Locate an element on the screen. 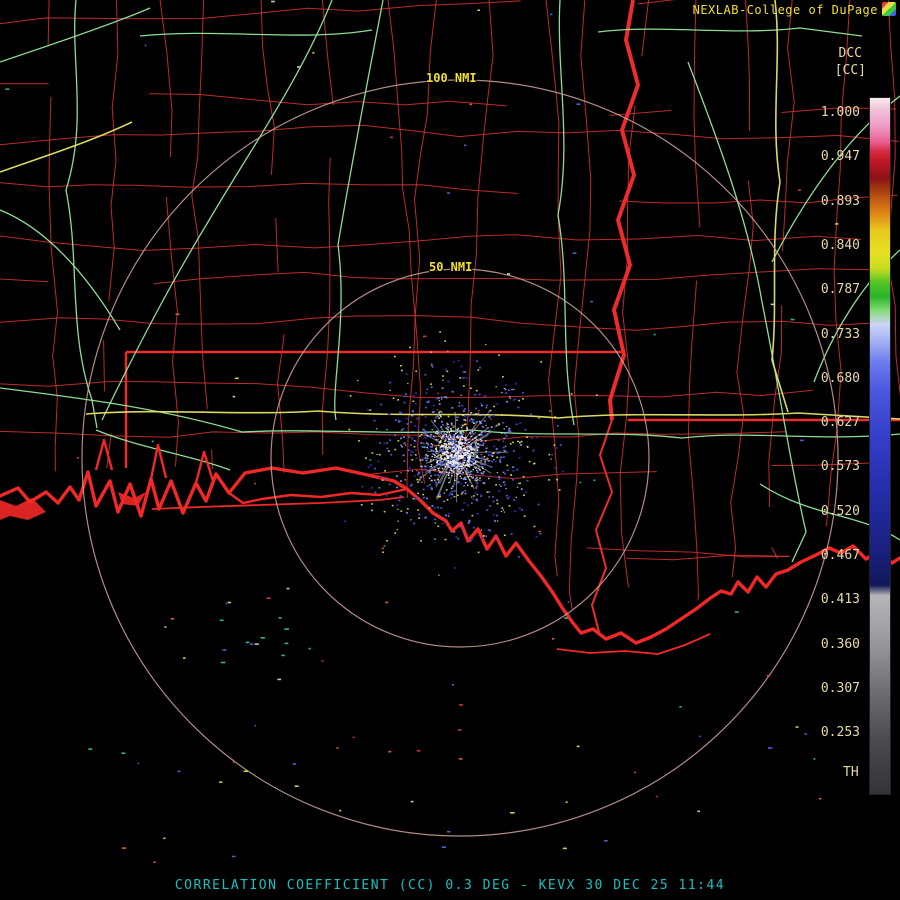 The height and width of the screenshot is (900, 900). colorbar-tick-label: 0.307 is located at coordinates (840, 688).